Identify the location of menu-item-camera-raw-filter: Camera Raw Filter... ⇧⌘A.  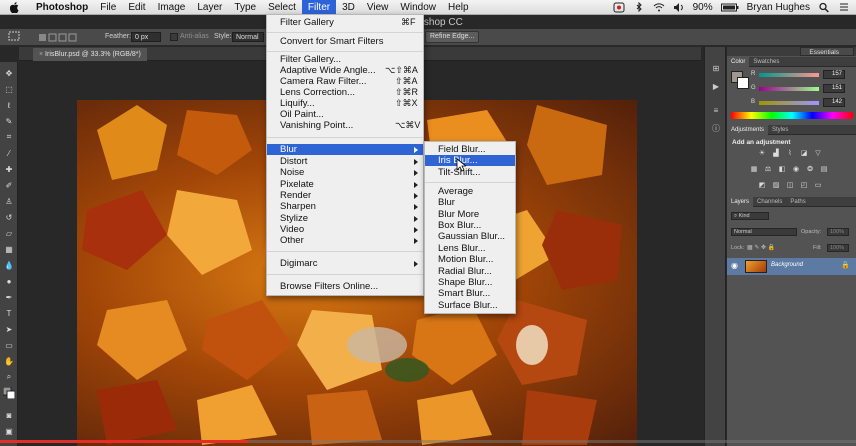
(345, 81).